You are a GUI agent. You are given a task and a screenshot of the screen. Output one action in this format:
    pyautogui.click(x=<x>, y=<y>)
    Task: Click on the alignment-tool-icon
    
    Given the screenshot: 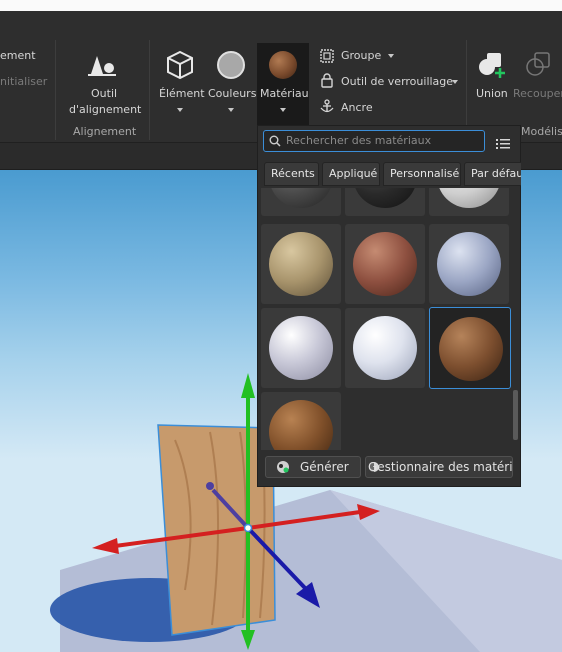 What is the action you would take?
    pyautogui.click(x=103, y=65)
    